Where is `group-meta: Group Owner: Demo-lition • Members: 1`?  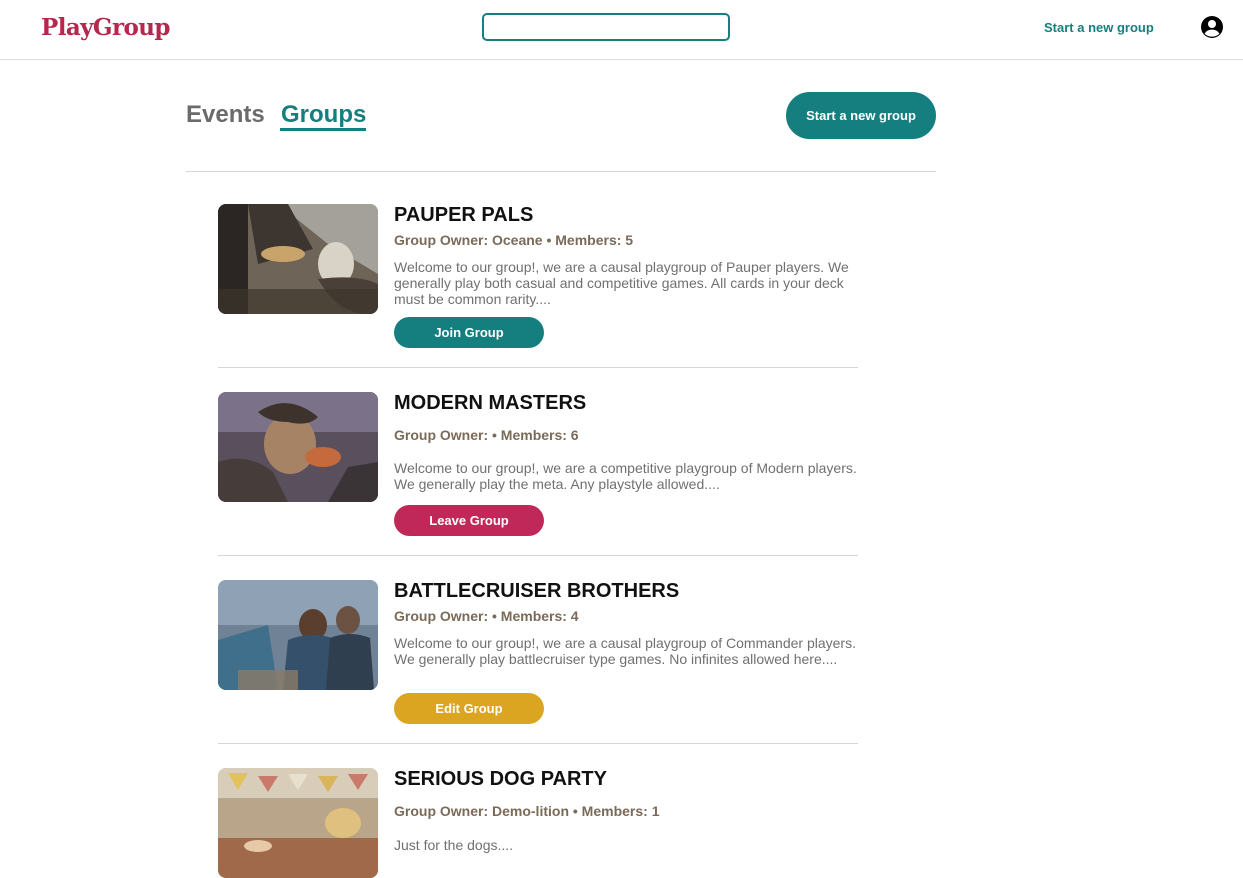
group-meta: Group Owner: Demo-lition • Members: 1 is located at coordinates (527, 811).